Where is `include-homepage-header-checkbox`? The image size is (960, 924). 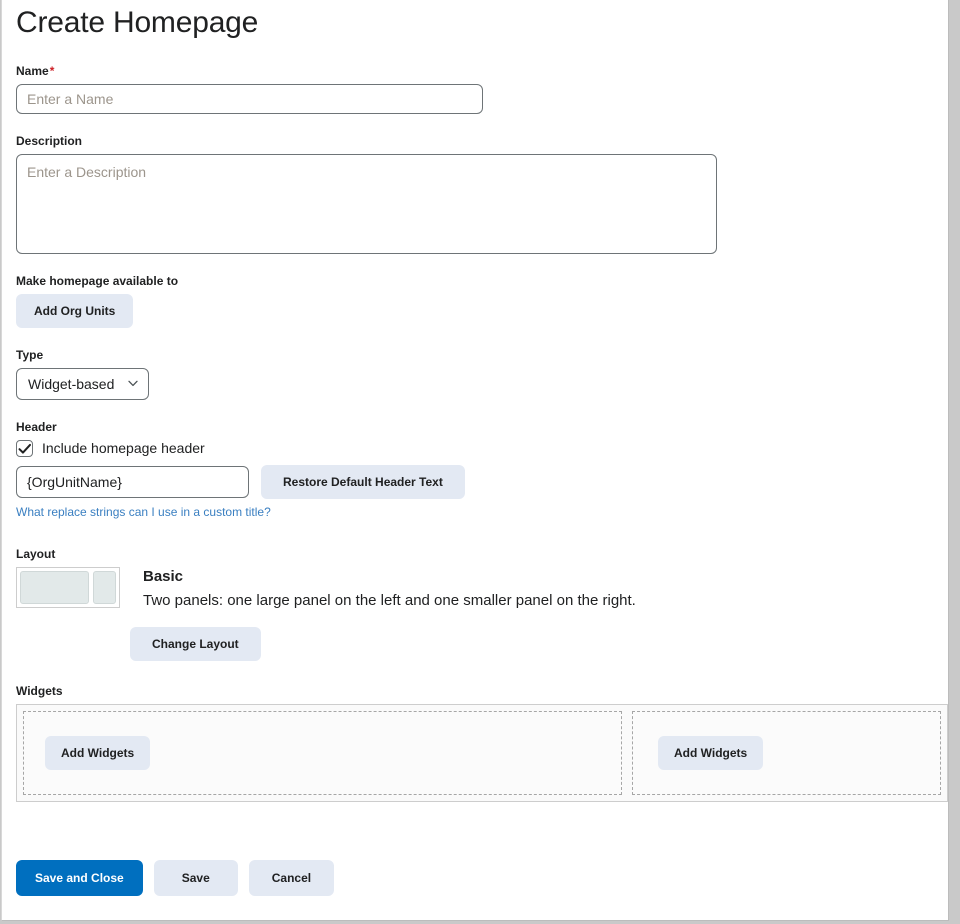 include-homepage-header-checkbox is located at coordinates (24, 448).